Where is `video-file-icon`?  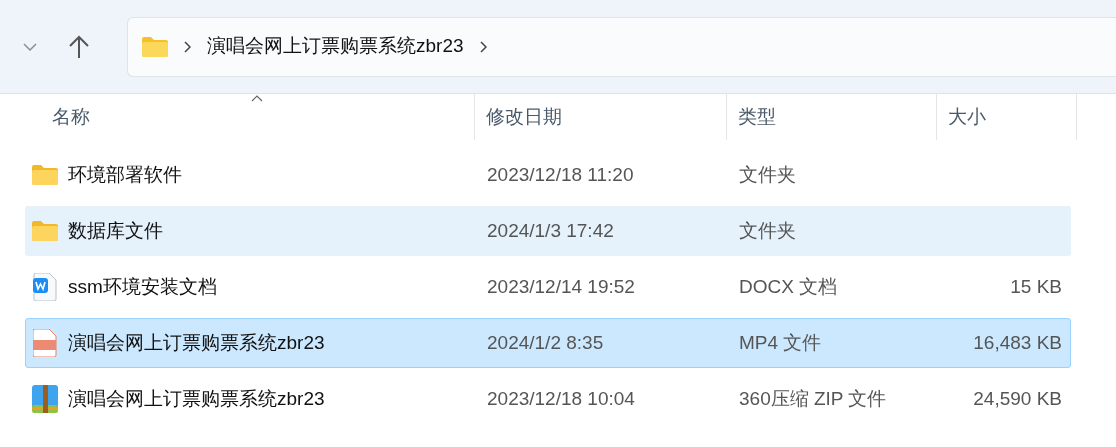 video-file-icon is located at coordinates (45, 343).